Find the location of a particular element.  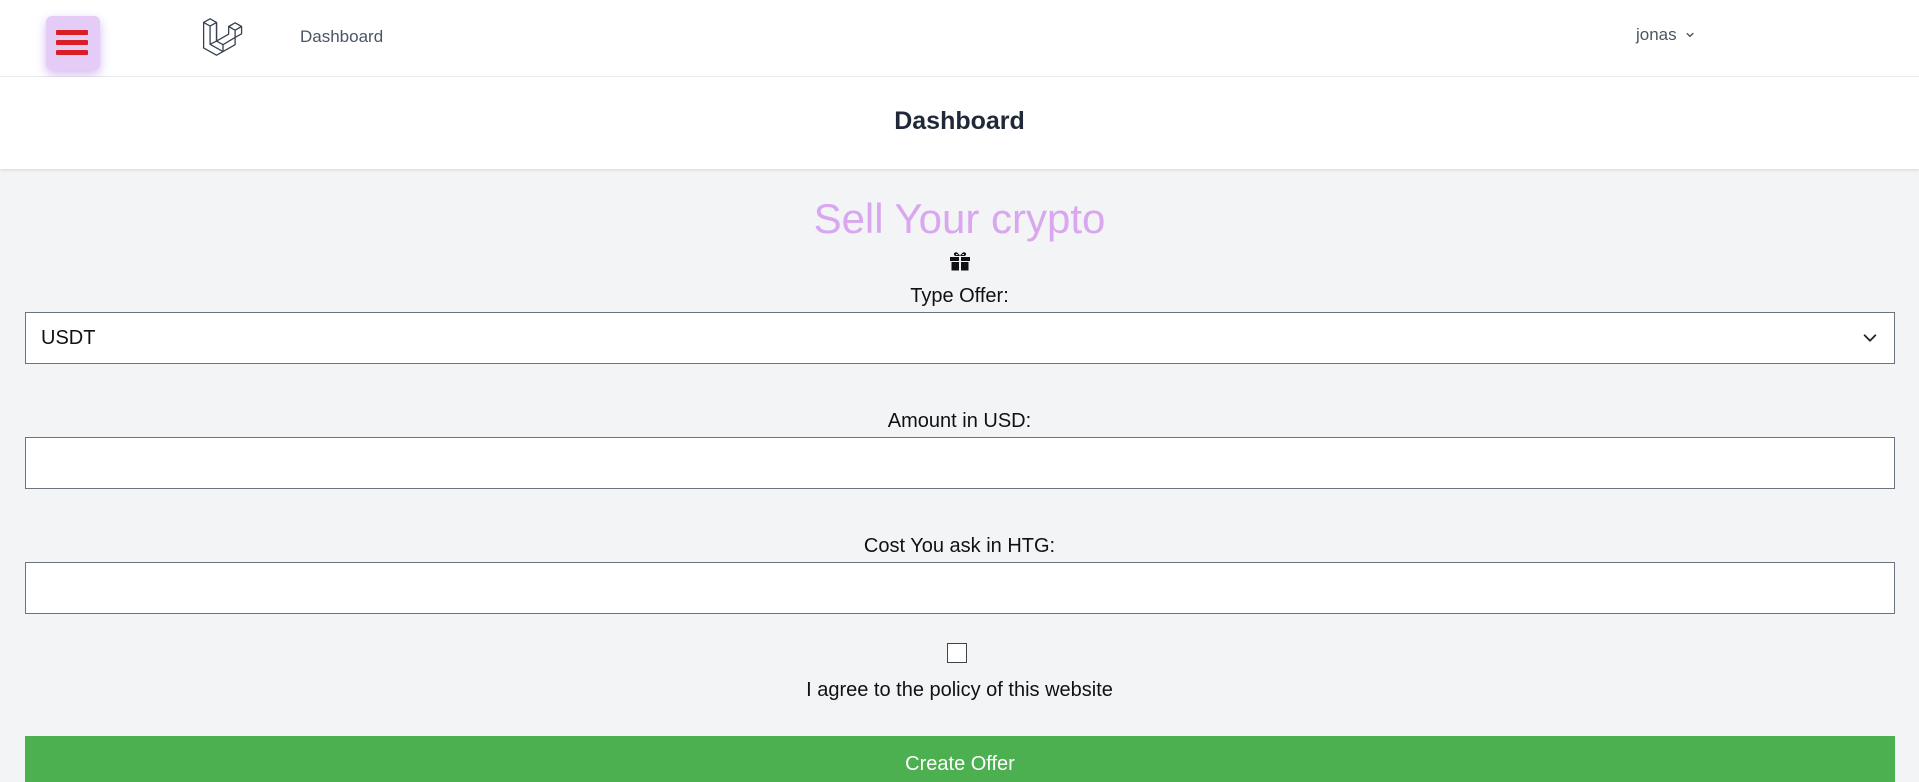

cost-htg-label: Cost You ask in HTG: is located at coordinates (959, 546).